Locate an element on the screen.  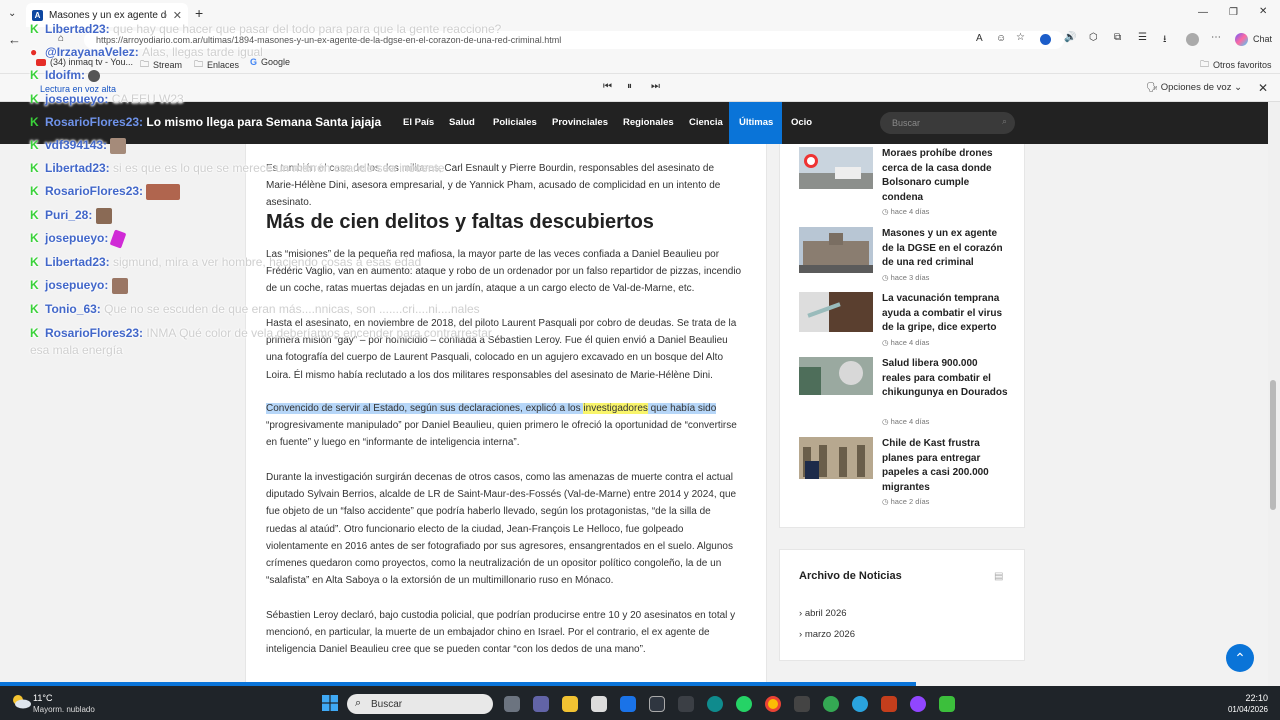
edge-icon is located at coordinates (715, 704).